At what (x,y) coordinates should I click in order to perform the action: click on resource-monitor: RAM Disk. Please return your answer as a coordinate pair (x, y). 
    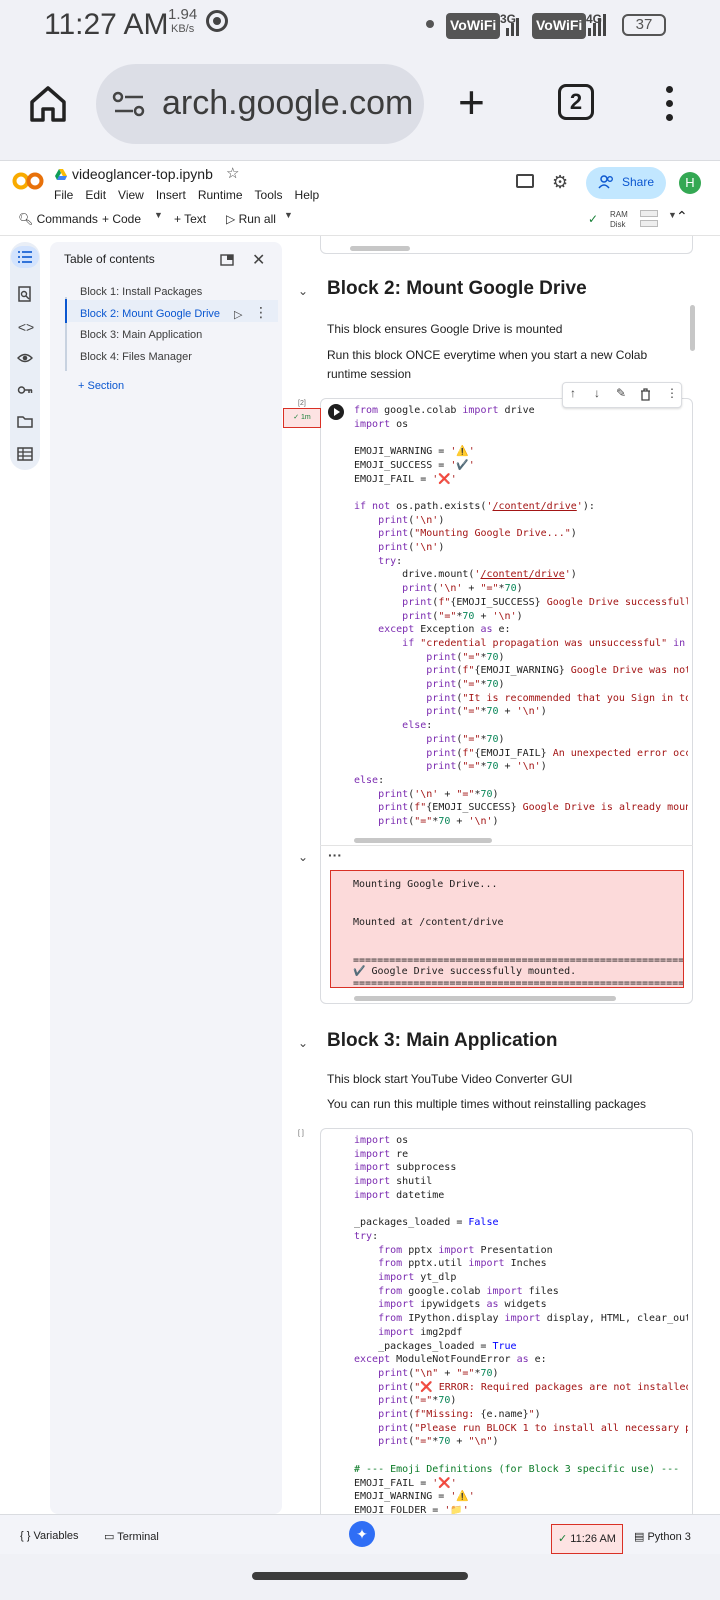
    Looking at the image, I should click on (619, 220).